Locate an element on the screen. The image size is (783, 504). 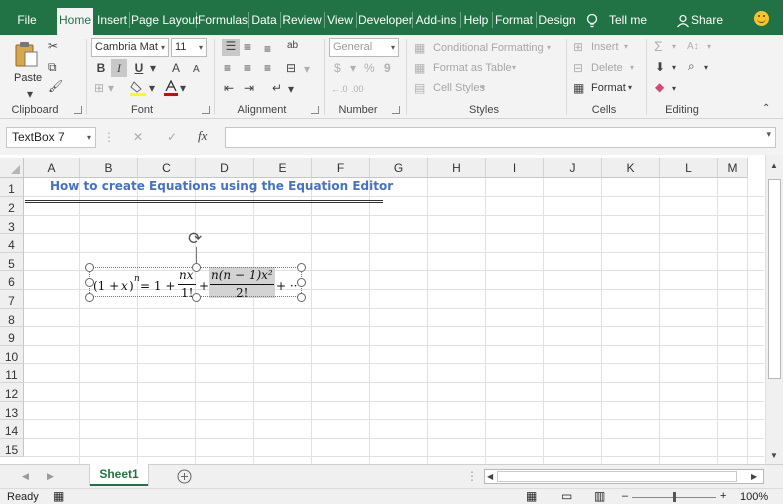
tab-design: Design is located at coordinates (557, 20).